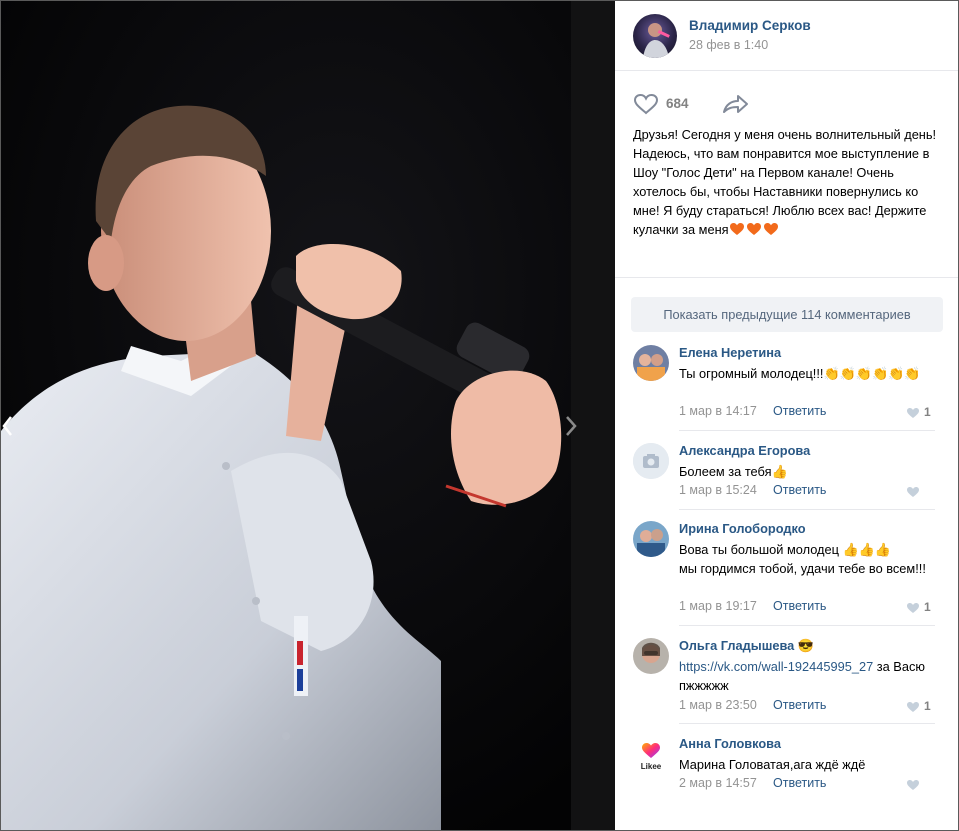 The width and height of the screenshot is (959, 831). What do you see at coordinates (759, 549) in the screenshot?
I see `comment-text-body: Вова ты большой молодец` at bounding box center [759, 549].